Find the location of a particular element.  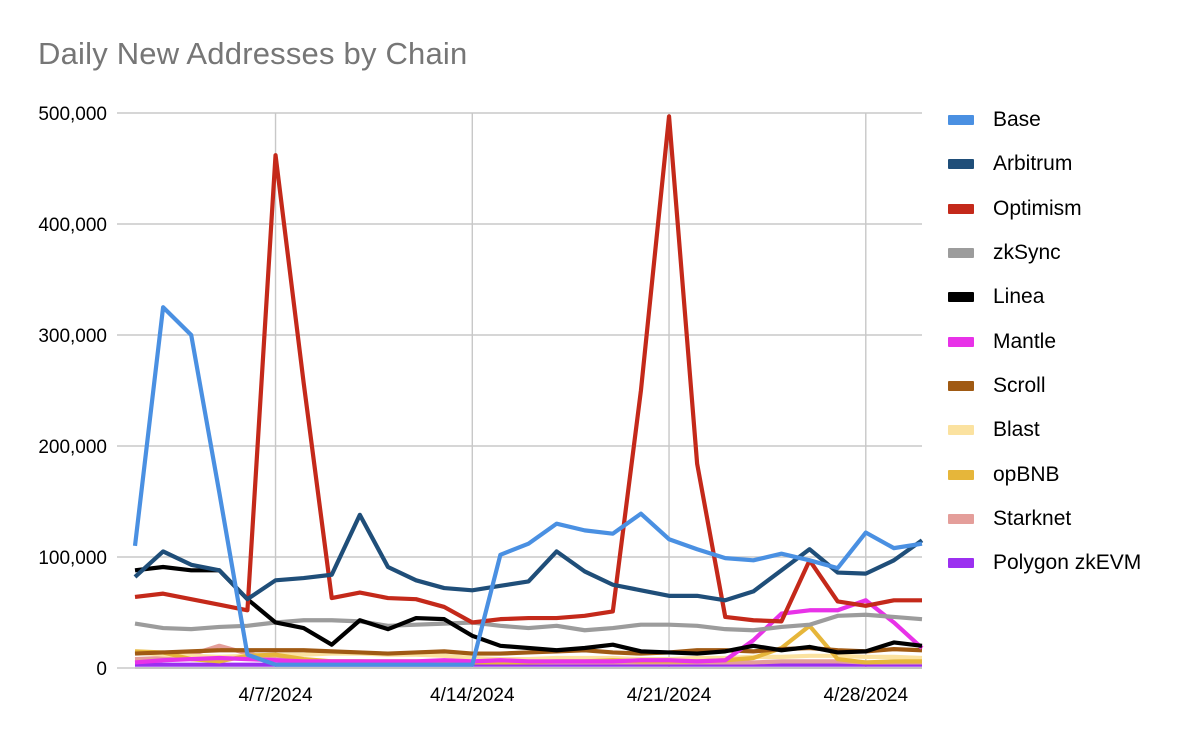

legend-item-optimism: Optimism is located at coordinates (1073, 209).